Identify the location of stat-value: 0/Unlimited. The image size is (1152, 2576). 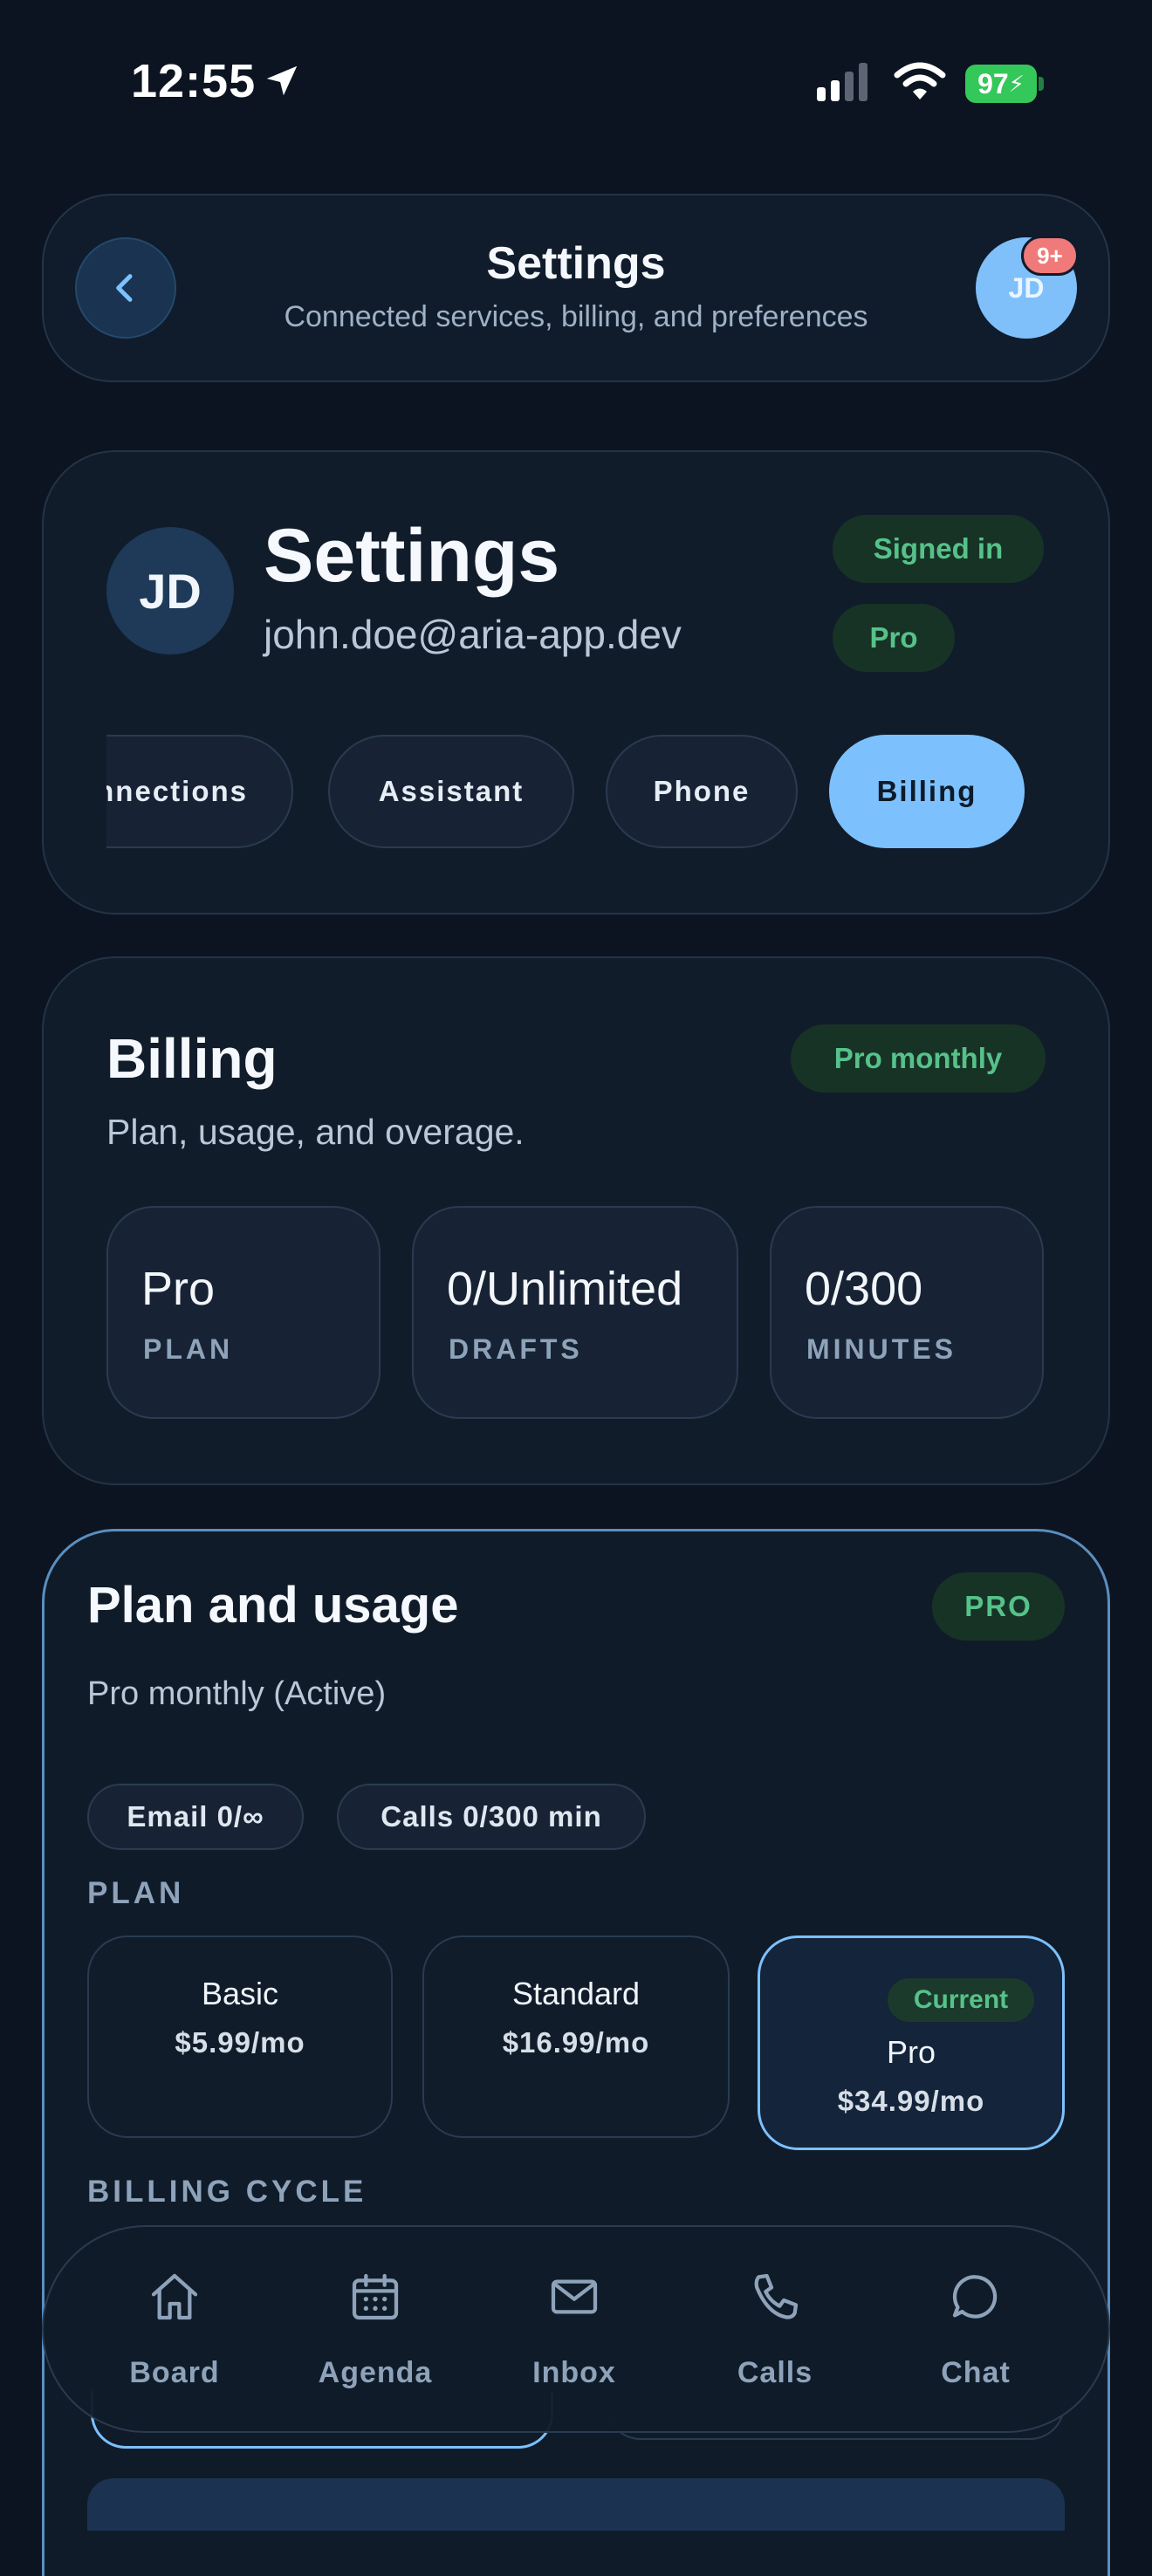
(565, 1289).